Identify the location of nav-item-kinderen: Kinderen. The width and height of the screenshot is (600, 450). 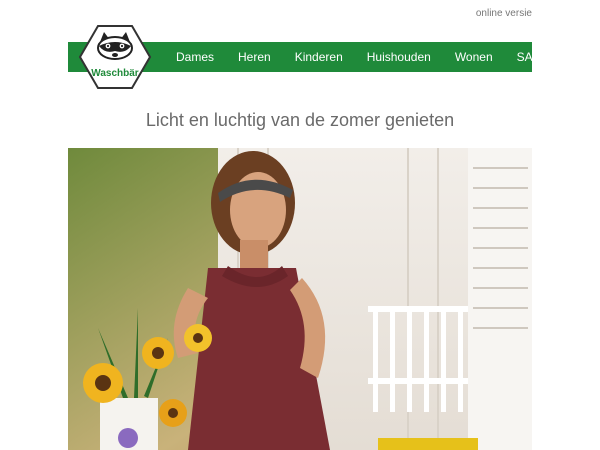
(319, 57).